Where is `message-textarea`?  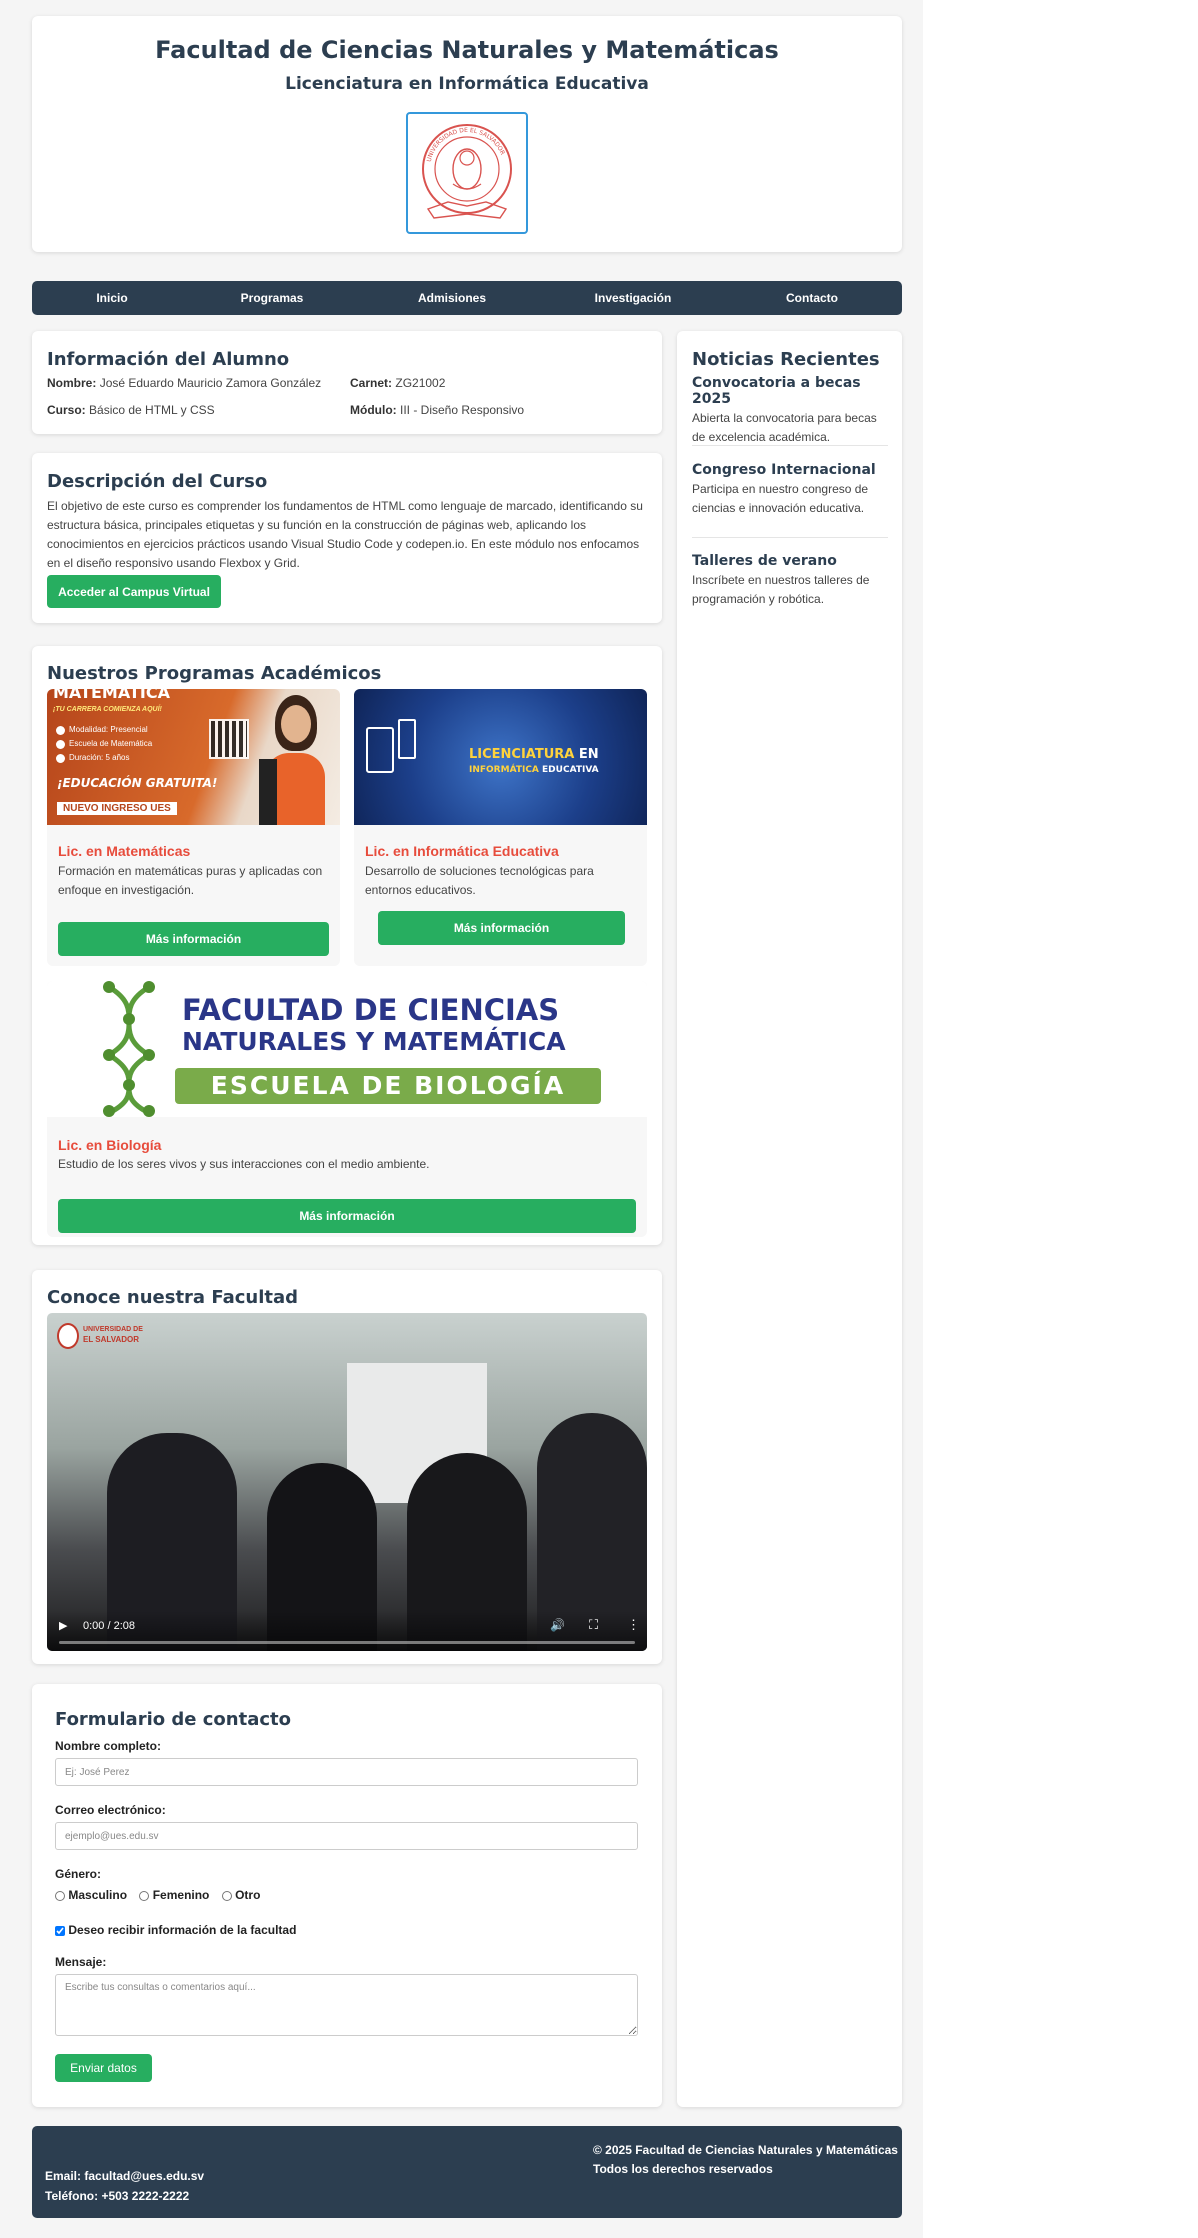
message-textarea is located at coordinates (346, 2005).